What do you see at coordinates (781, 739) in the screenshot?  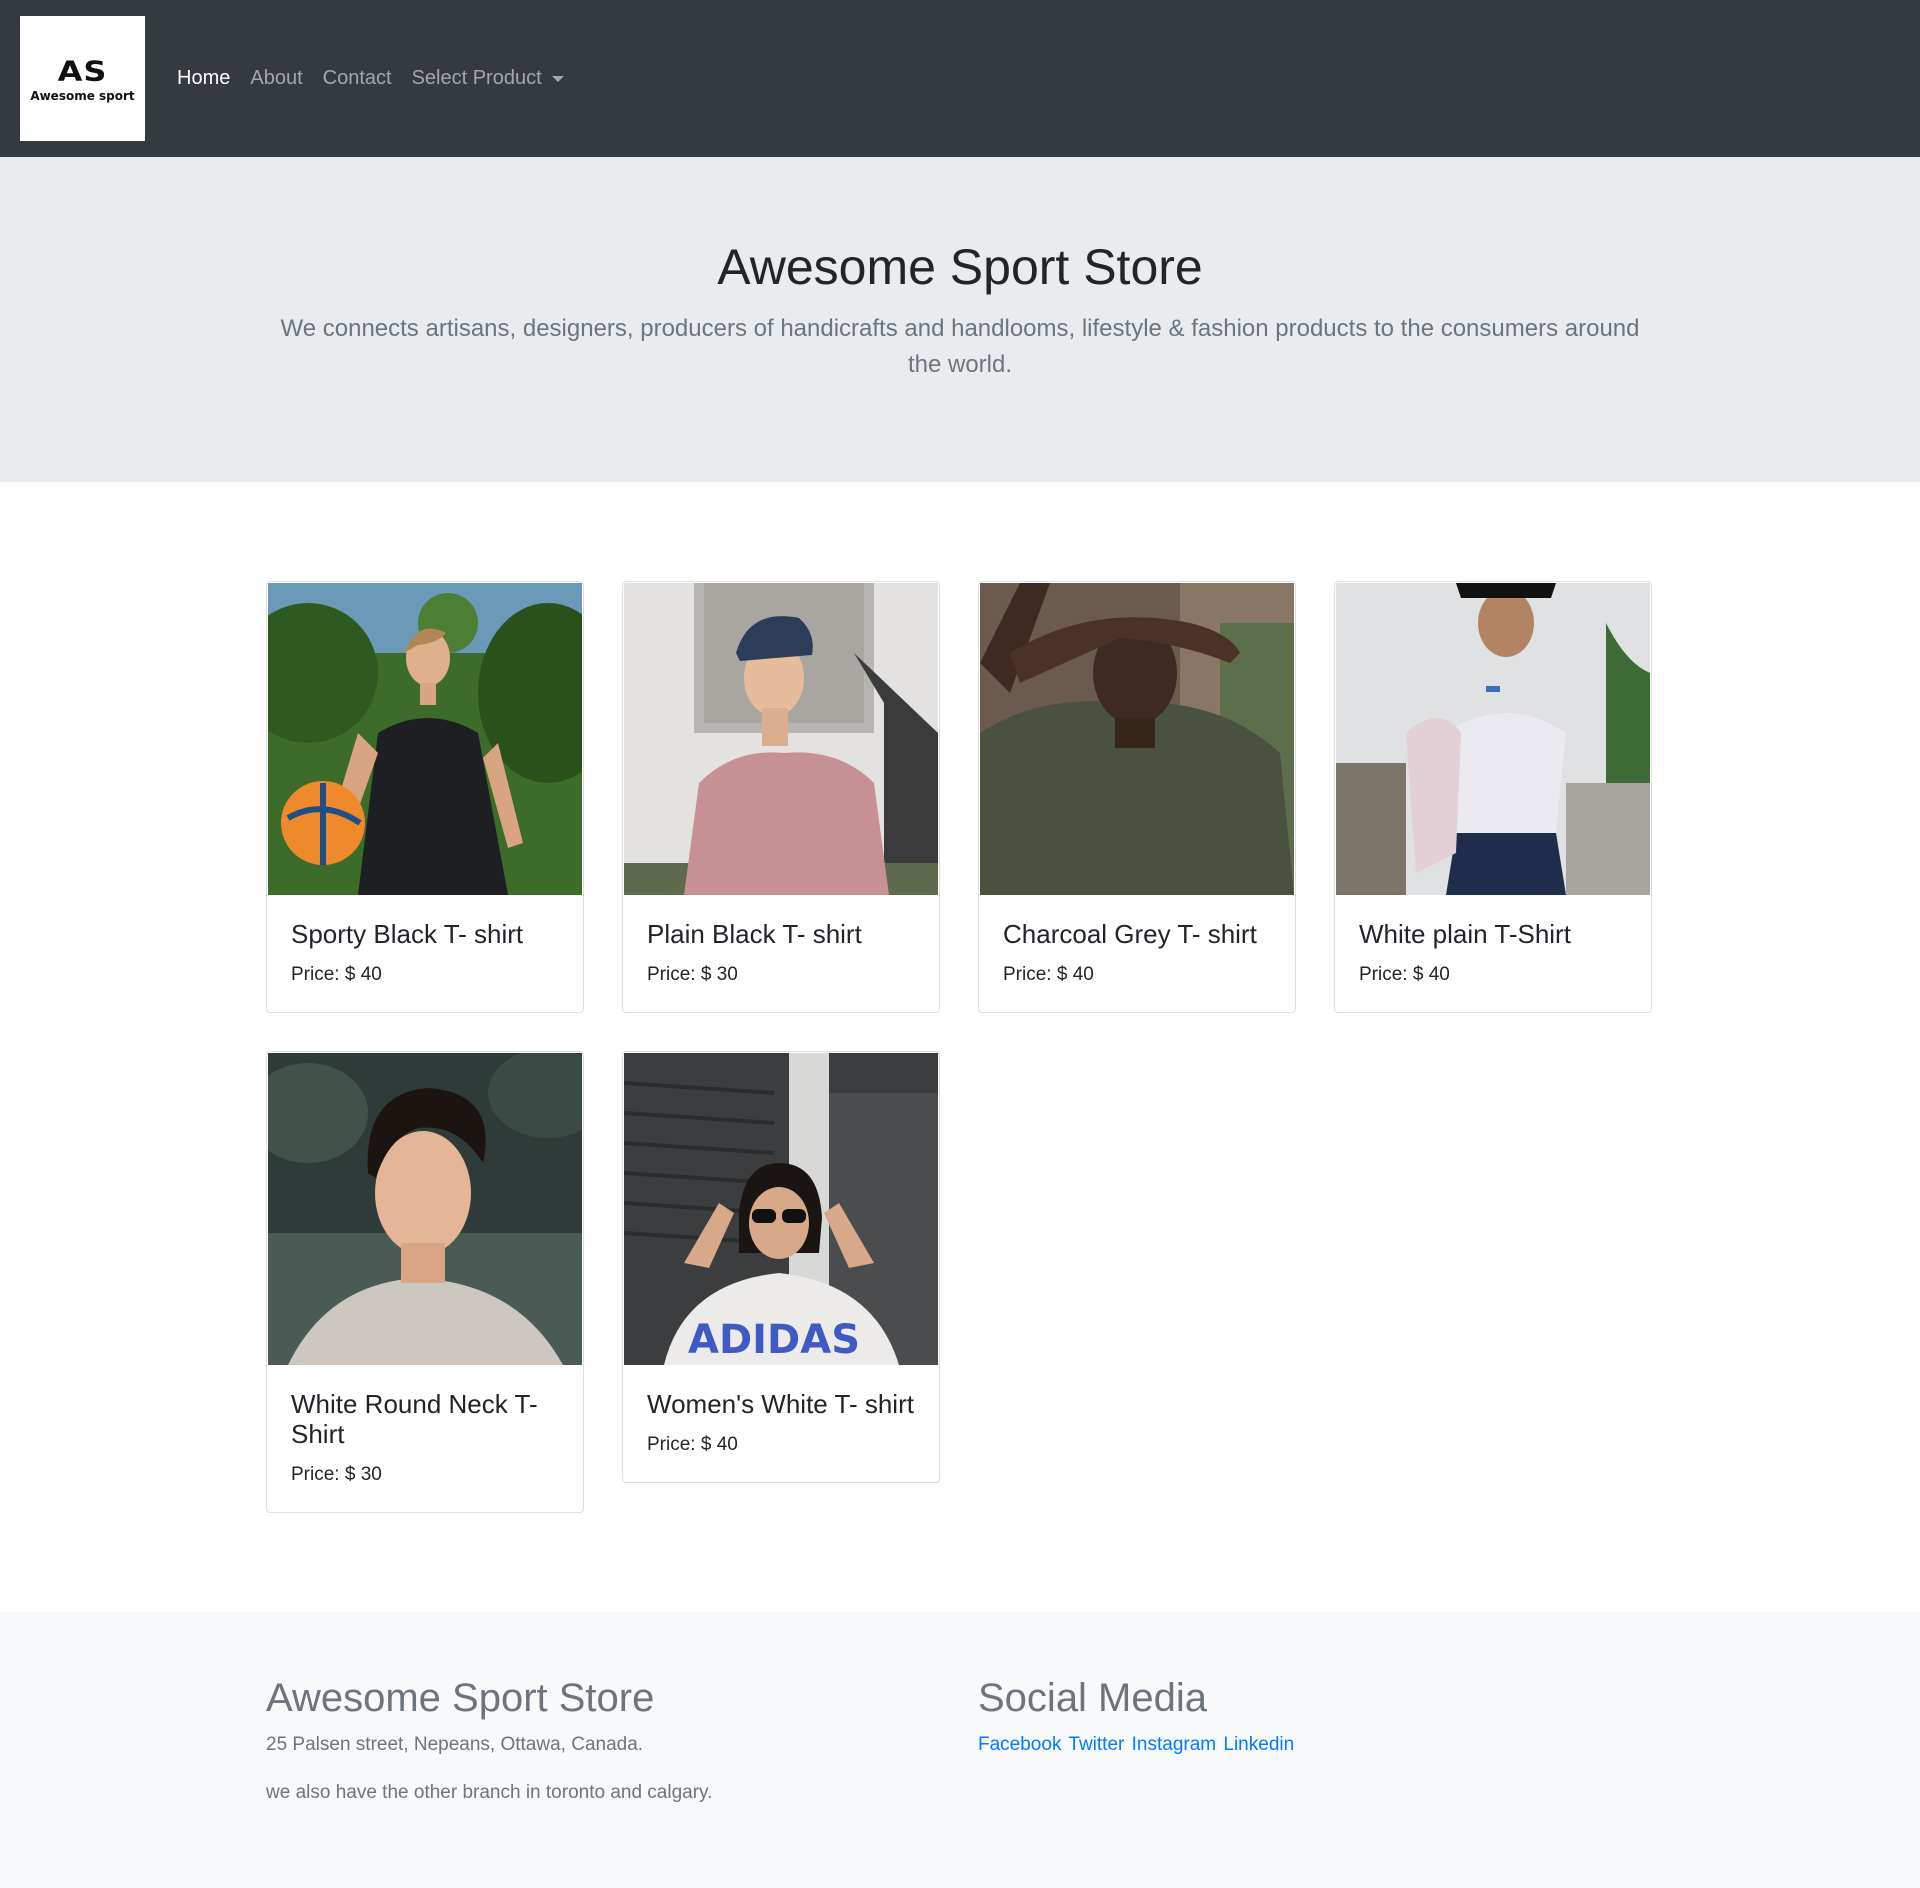 I see `product-image-plain-black` at bounding box center [781, 739].